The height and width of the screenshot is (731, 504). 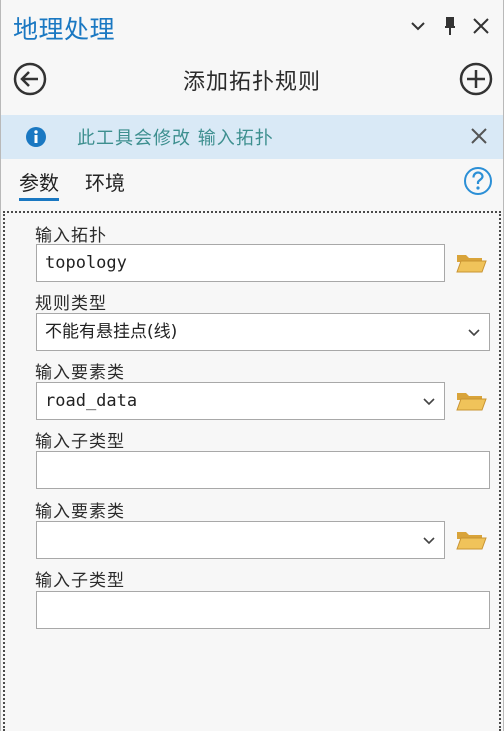 I want to click on tab-environments: 环境, so click(x=105, y=181).